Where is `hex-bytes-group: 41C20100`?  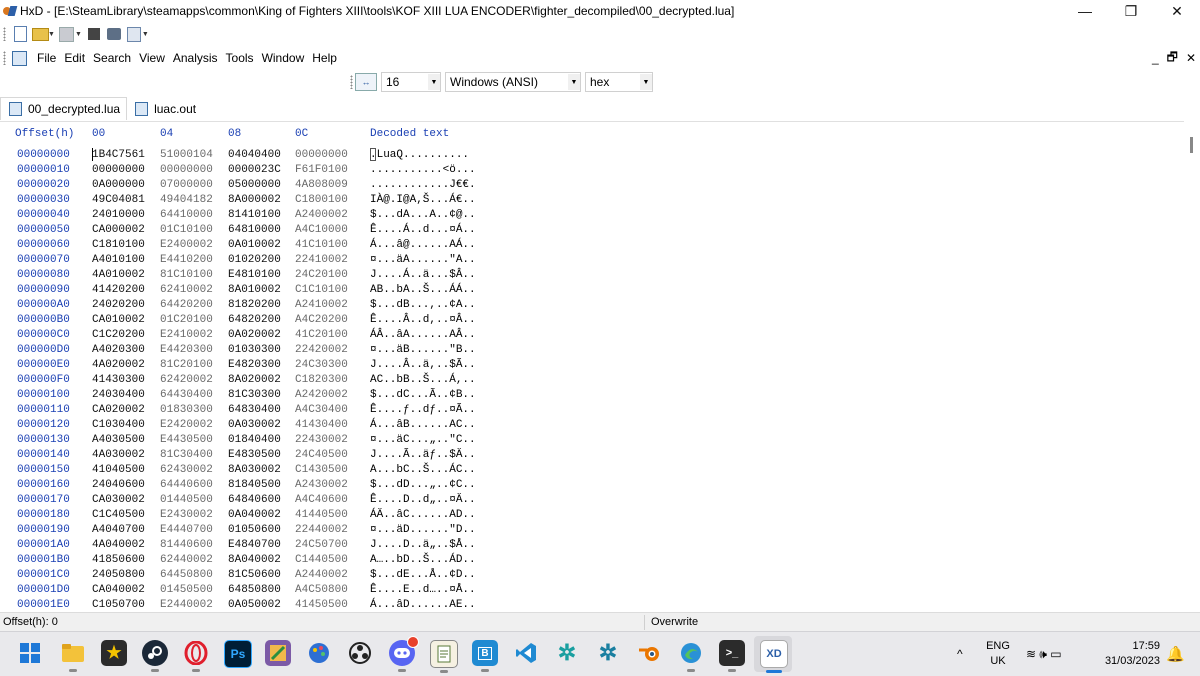
hex-bytes-group: 41C20100 is located at coordinates (321, 335).